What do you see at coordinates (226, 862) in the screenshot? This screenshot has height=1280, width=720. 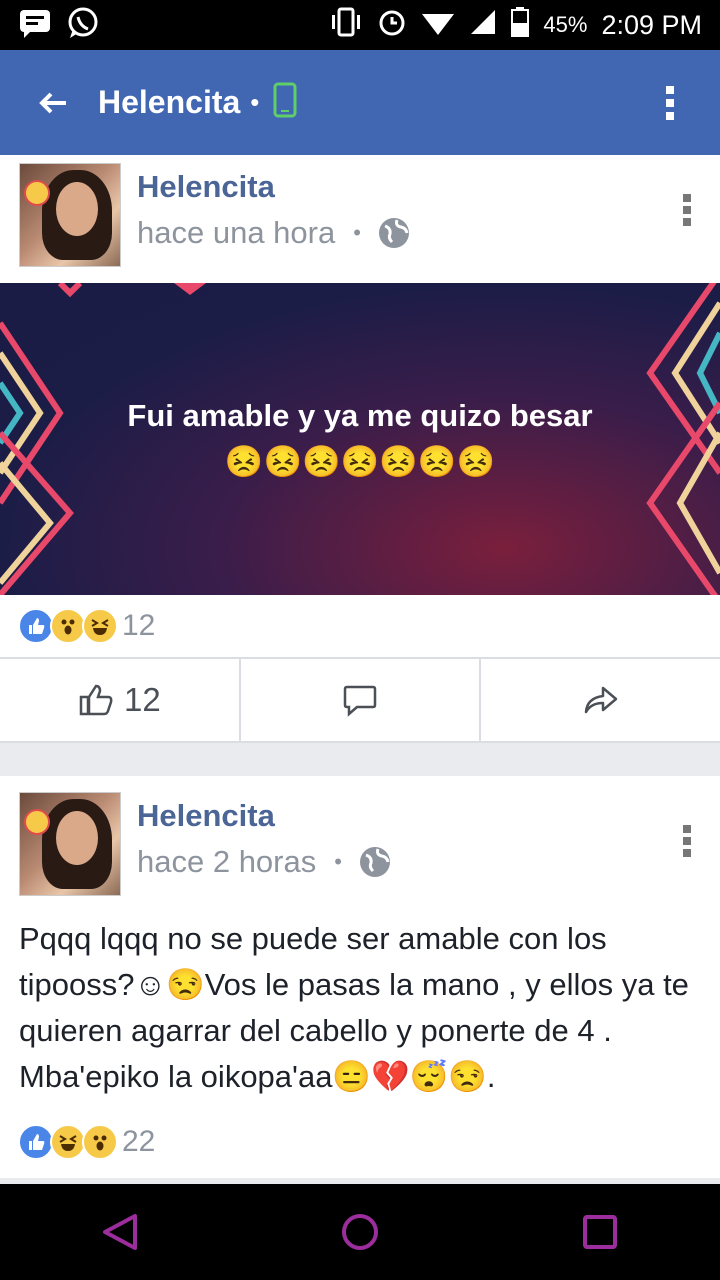 I see `post-time: hace 2 horas` at bounding box center [226, 862].